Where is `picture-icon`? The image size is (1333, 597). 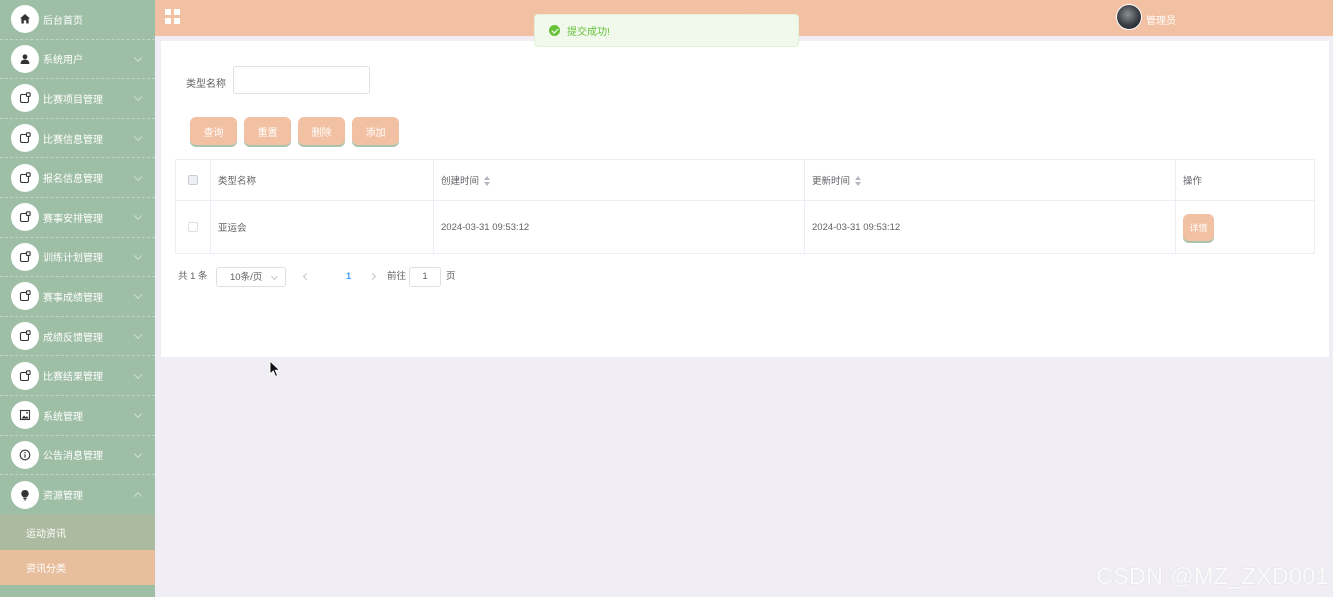
picture-icon is located at coordinates (25, 415).